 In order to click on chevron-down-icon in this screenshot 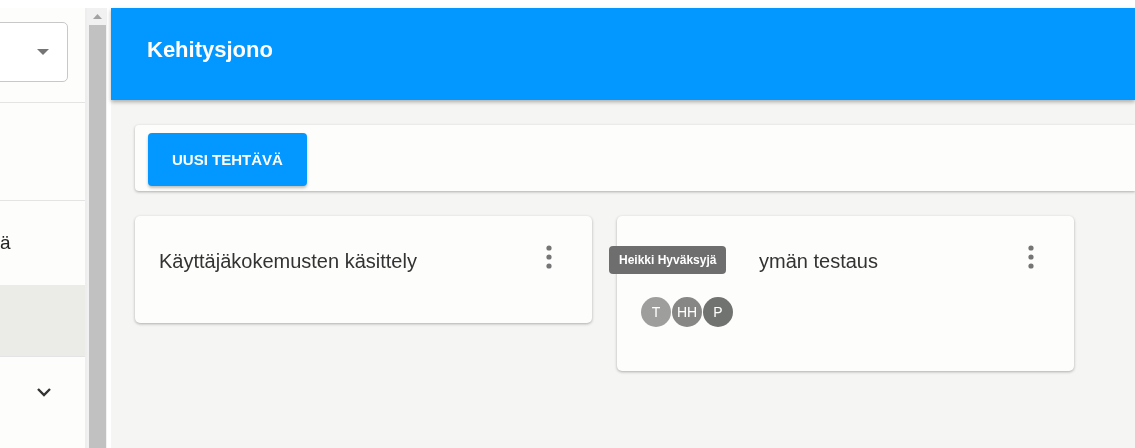, I will do `click(44, 392)`.